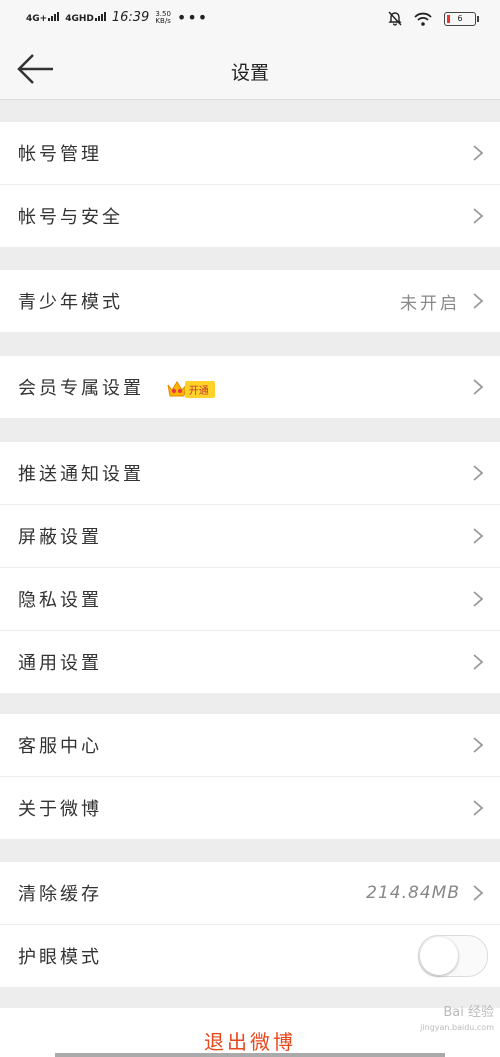  What do you see at coordinates (250, 473) in the screenshot?
I see `row-push-notification: 推送通知设置` at bounding box center [250, 473].